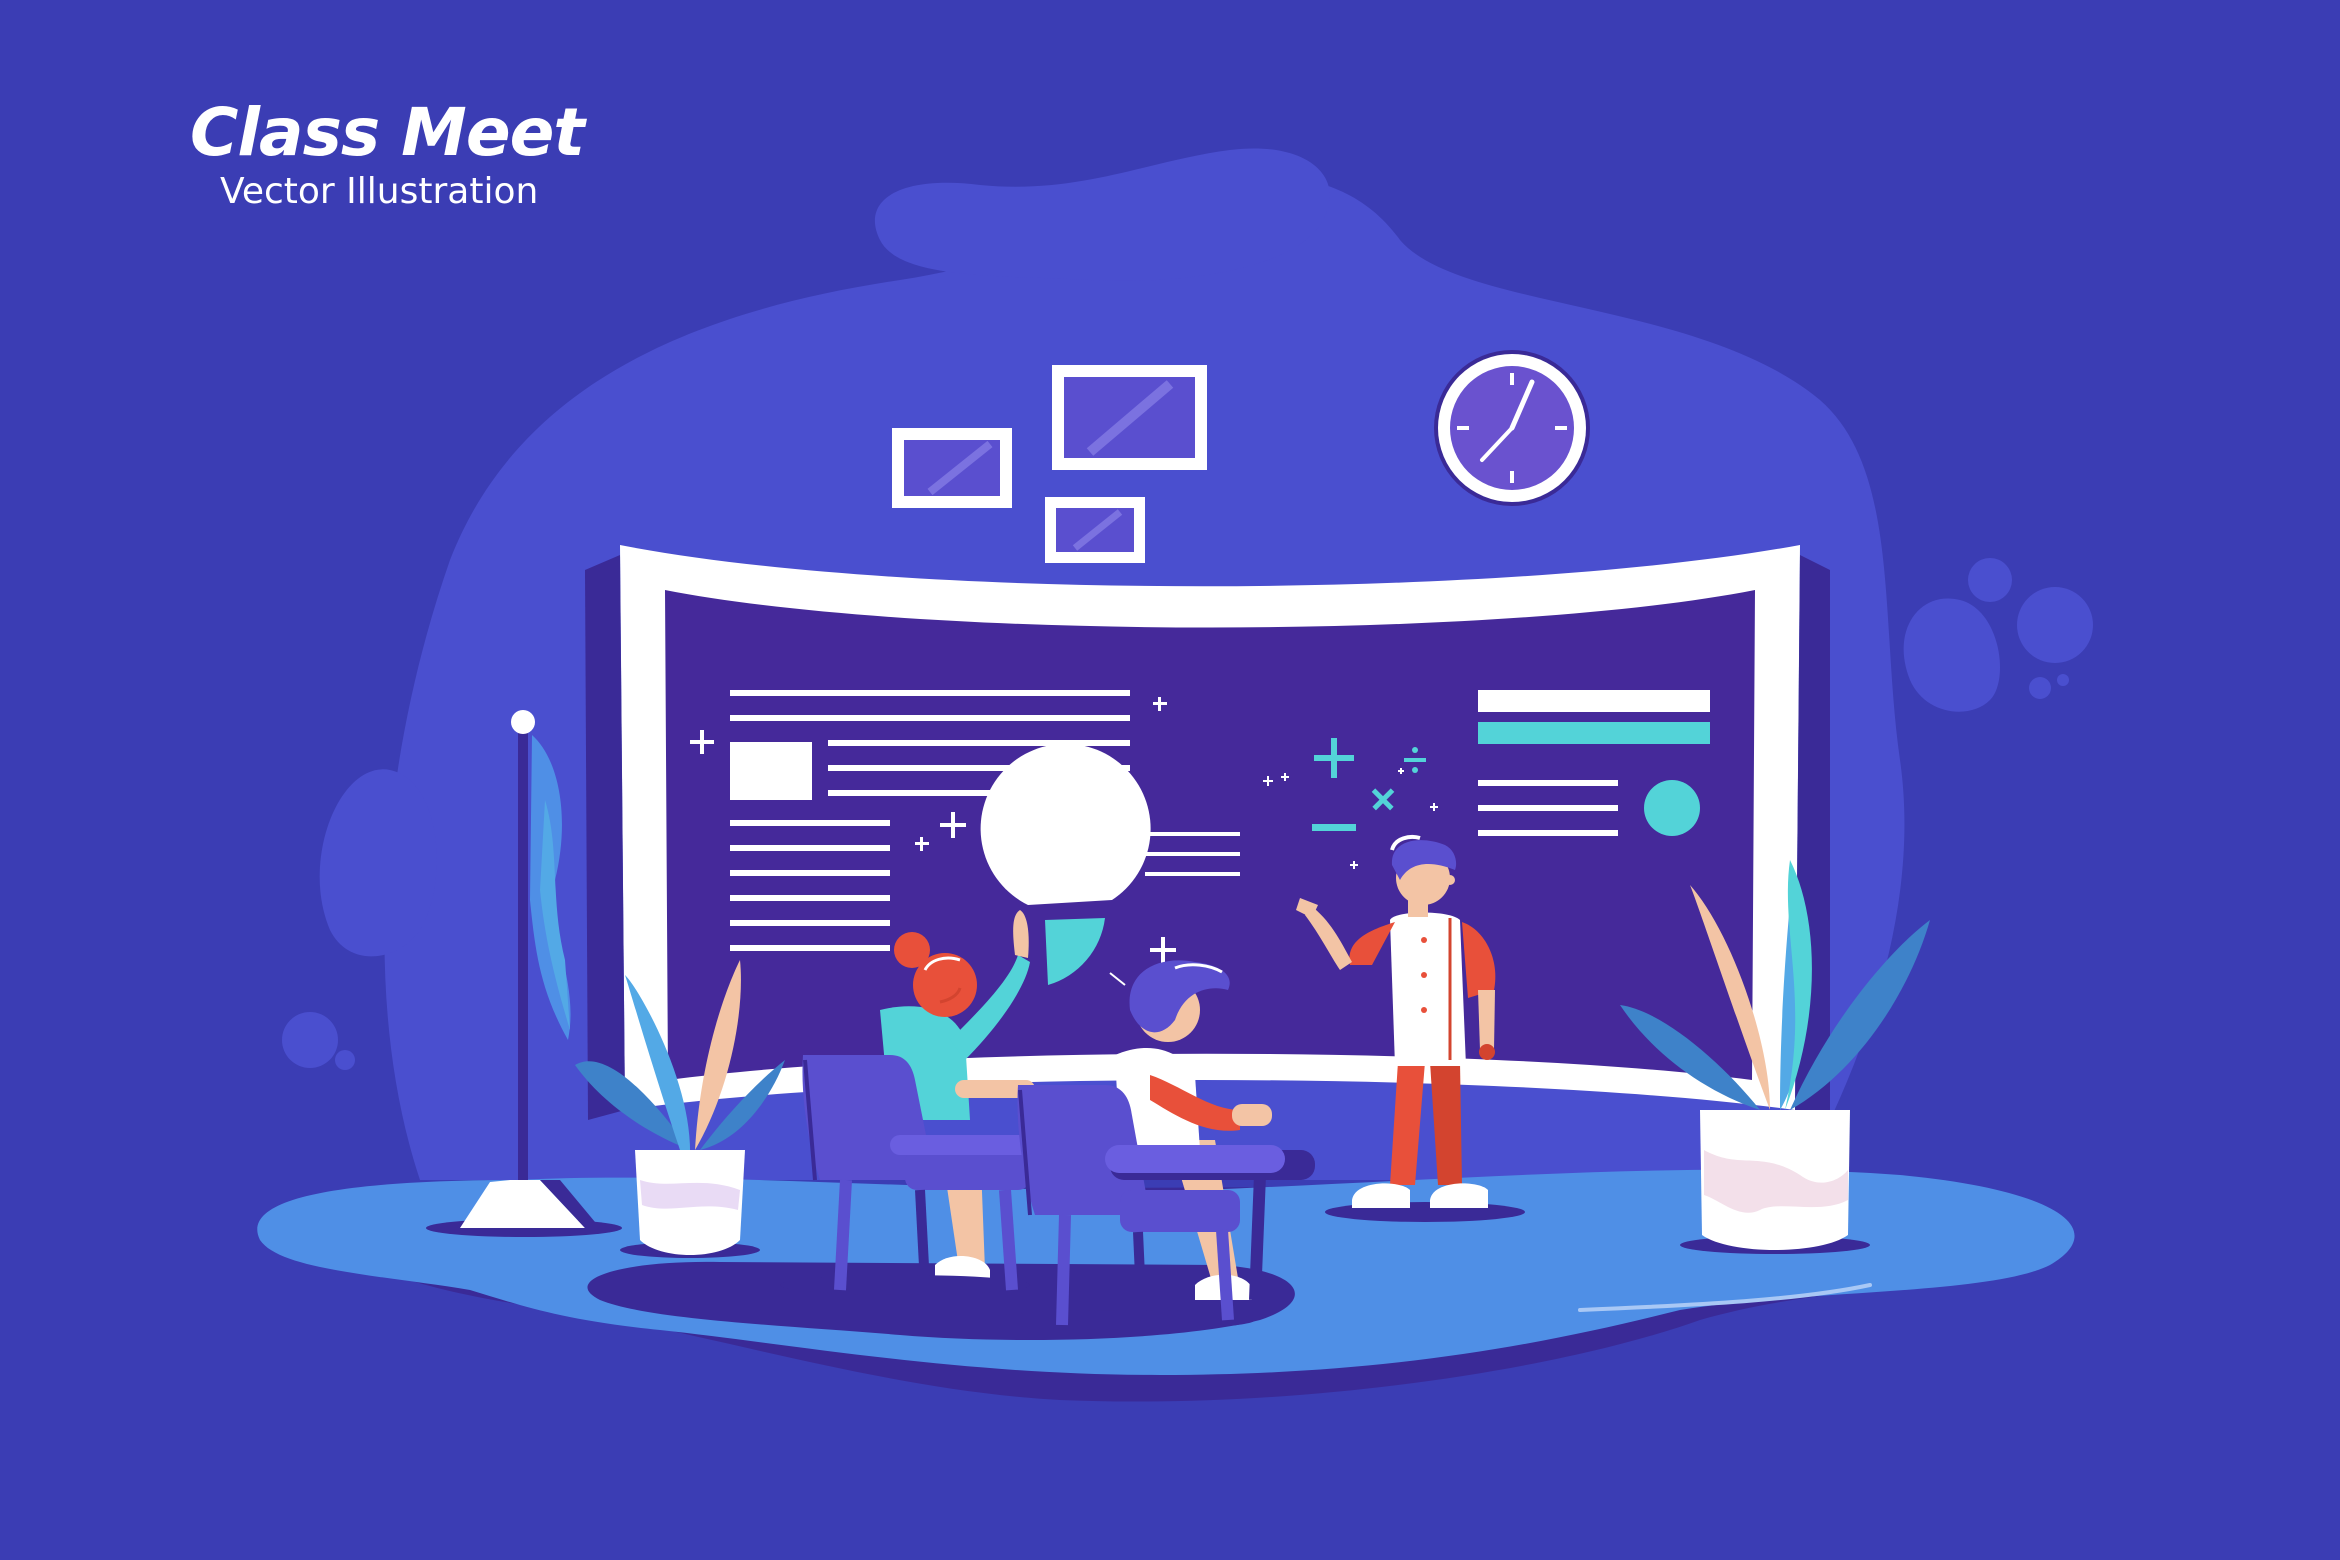 The width and height of the screenshot is (2340, 1560). What do you see at coordinates (1512, 428) in the screenshot?
I see `clock-icon` at bounding box center [1512, 428].